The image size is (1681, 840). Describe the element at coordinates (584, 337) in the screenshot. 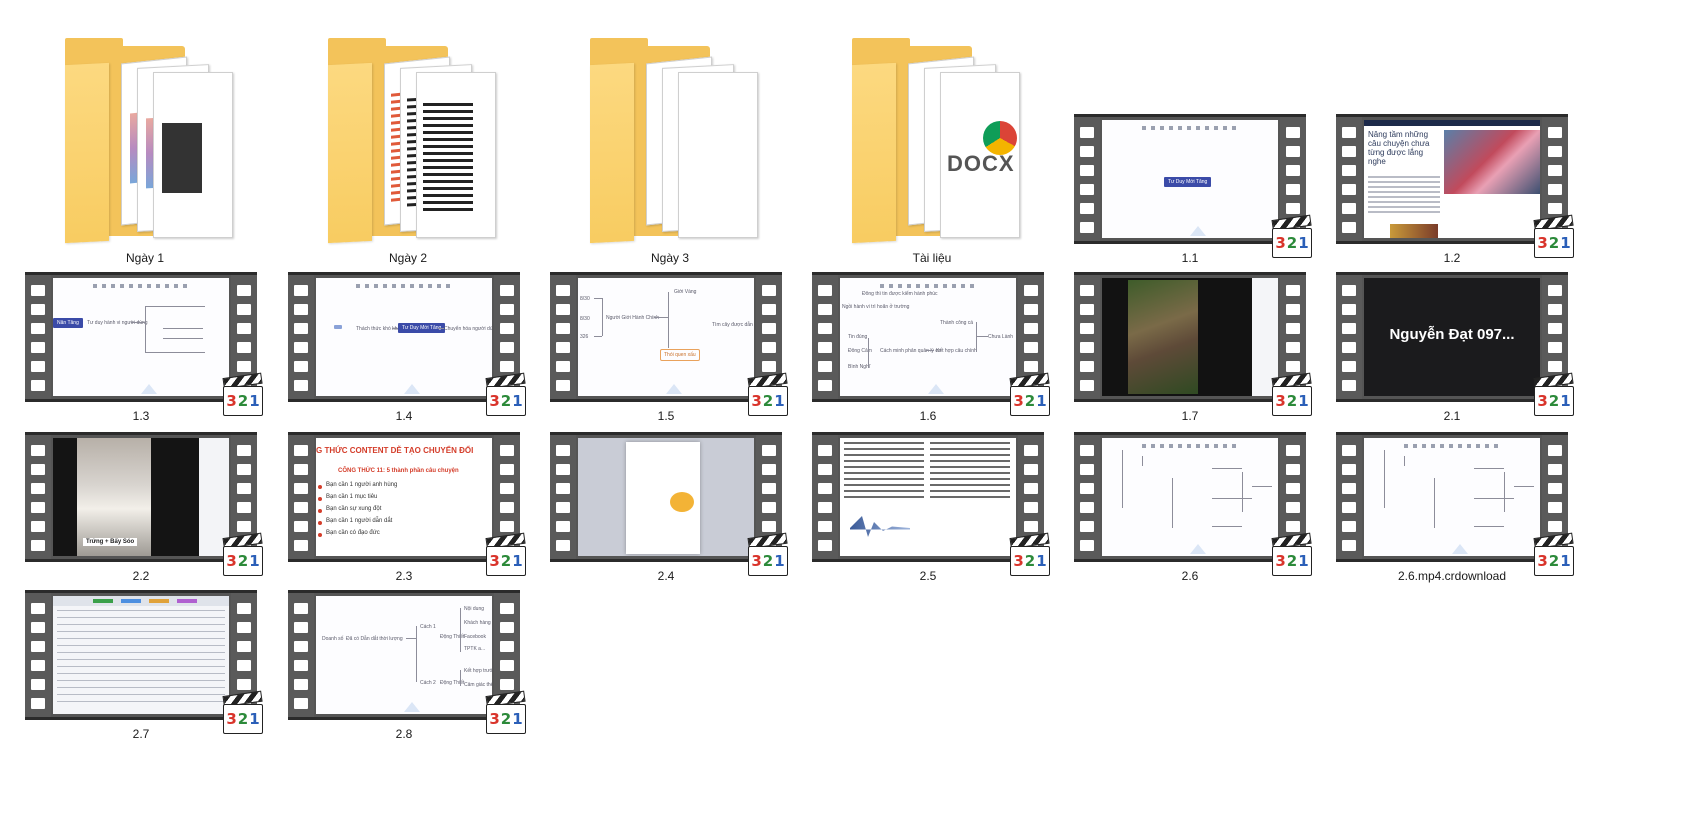

I see `mindmap-node: 326` at that location.